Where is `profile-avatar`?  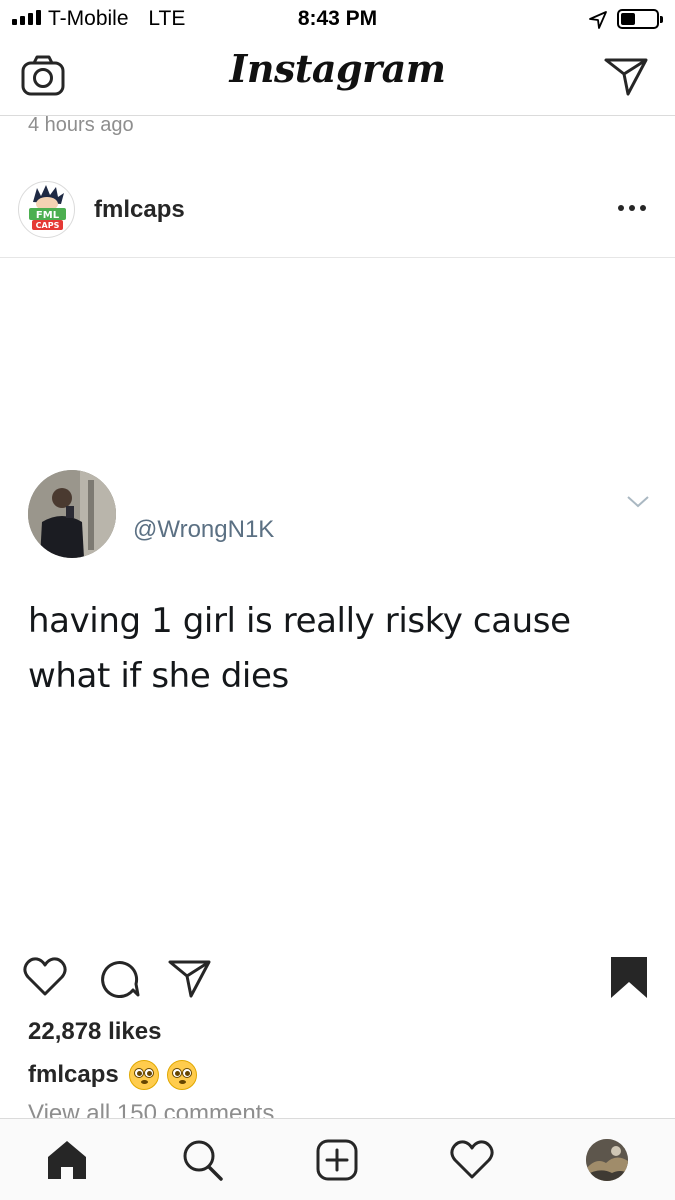 profile-avatar is located at coordinates (607, 1160).